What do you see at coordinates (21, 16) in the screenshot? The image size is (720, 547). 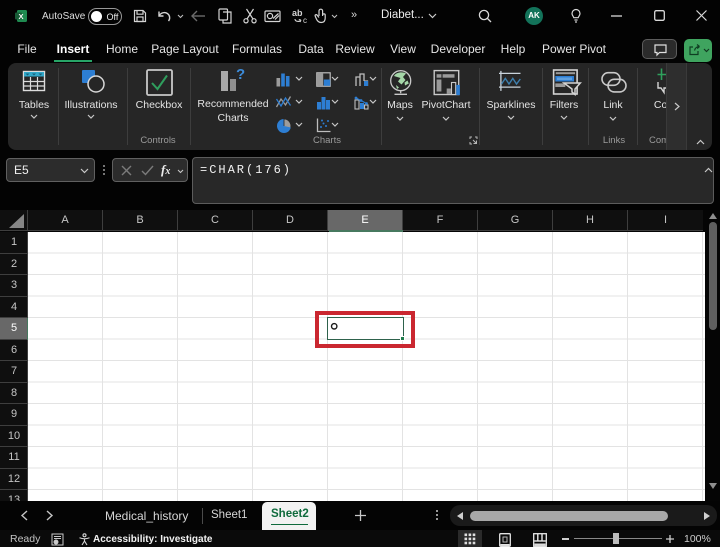 I see `svg-text: X` at bounding box center [21, 16].